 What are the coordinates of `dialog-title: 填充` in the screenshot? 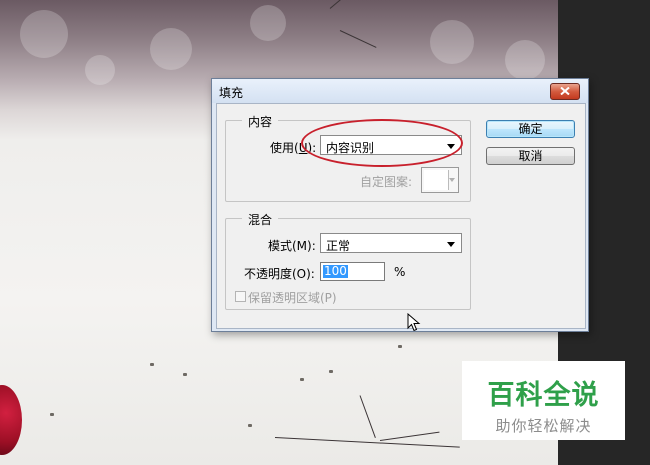 It's located at (231, 93).